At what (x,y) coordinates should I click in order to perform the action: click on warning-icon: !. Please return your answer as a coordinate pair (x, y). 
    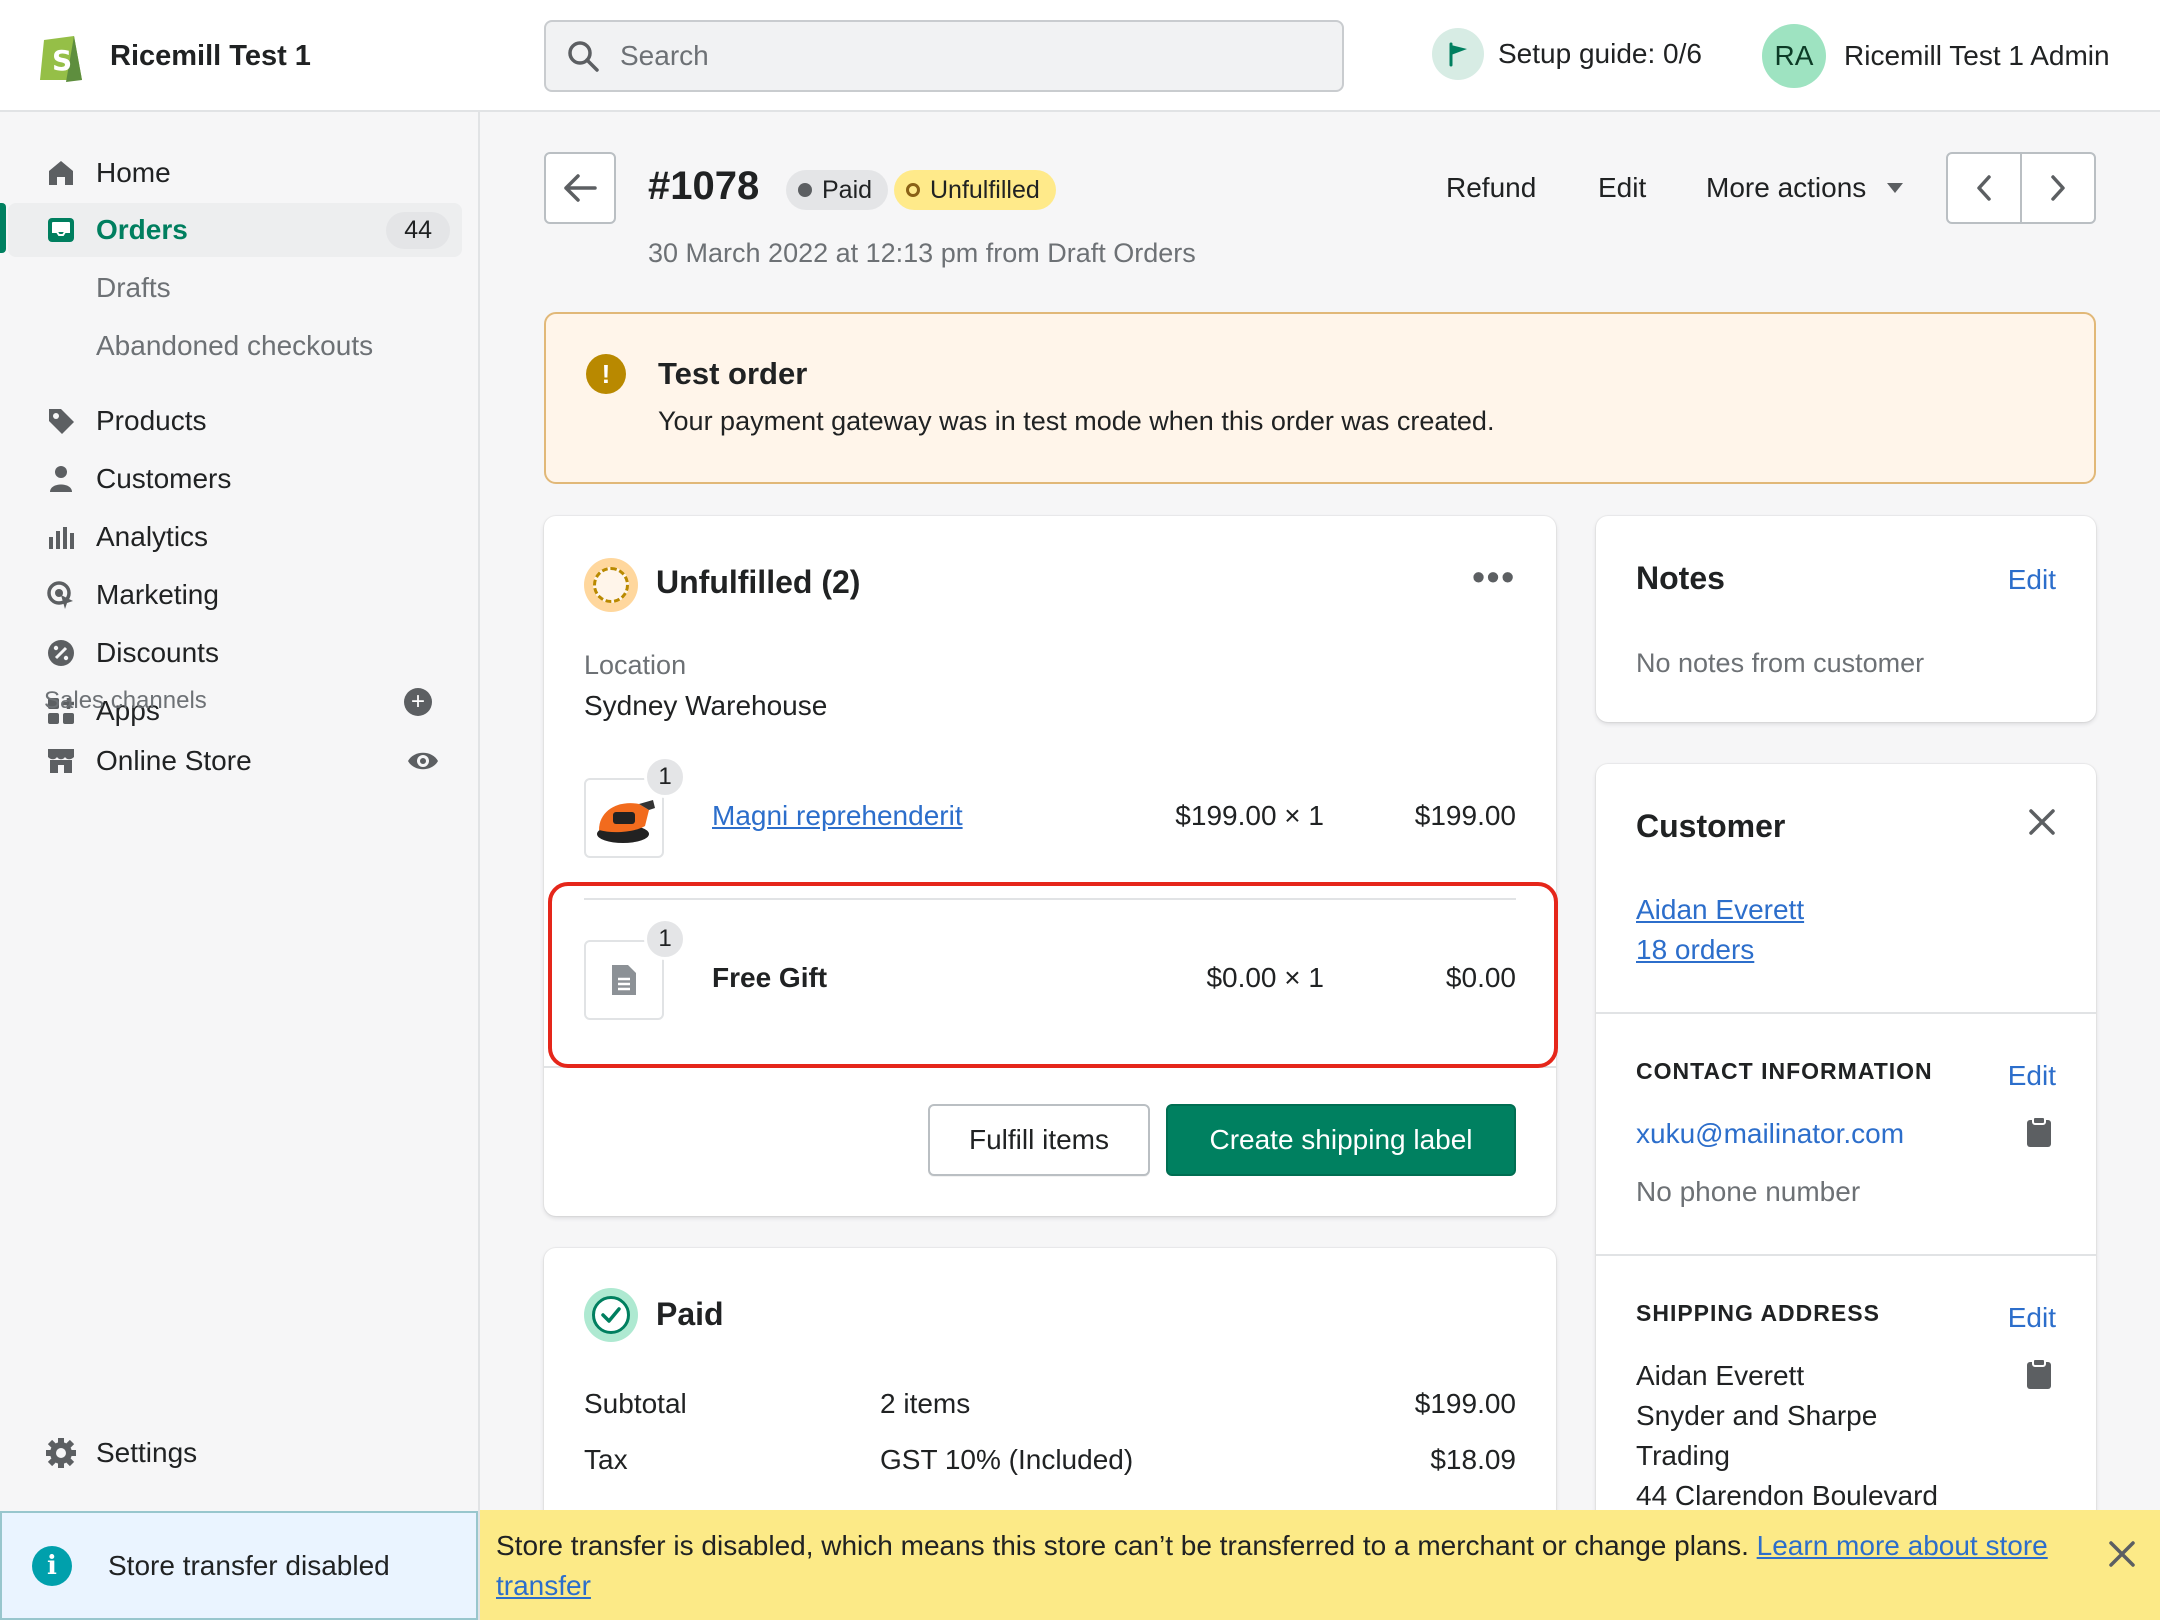
    Looking at the image, I should click on (606, 374).